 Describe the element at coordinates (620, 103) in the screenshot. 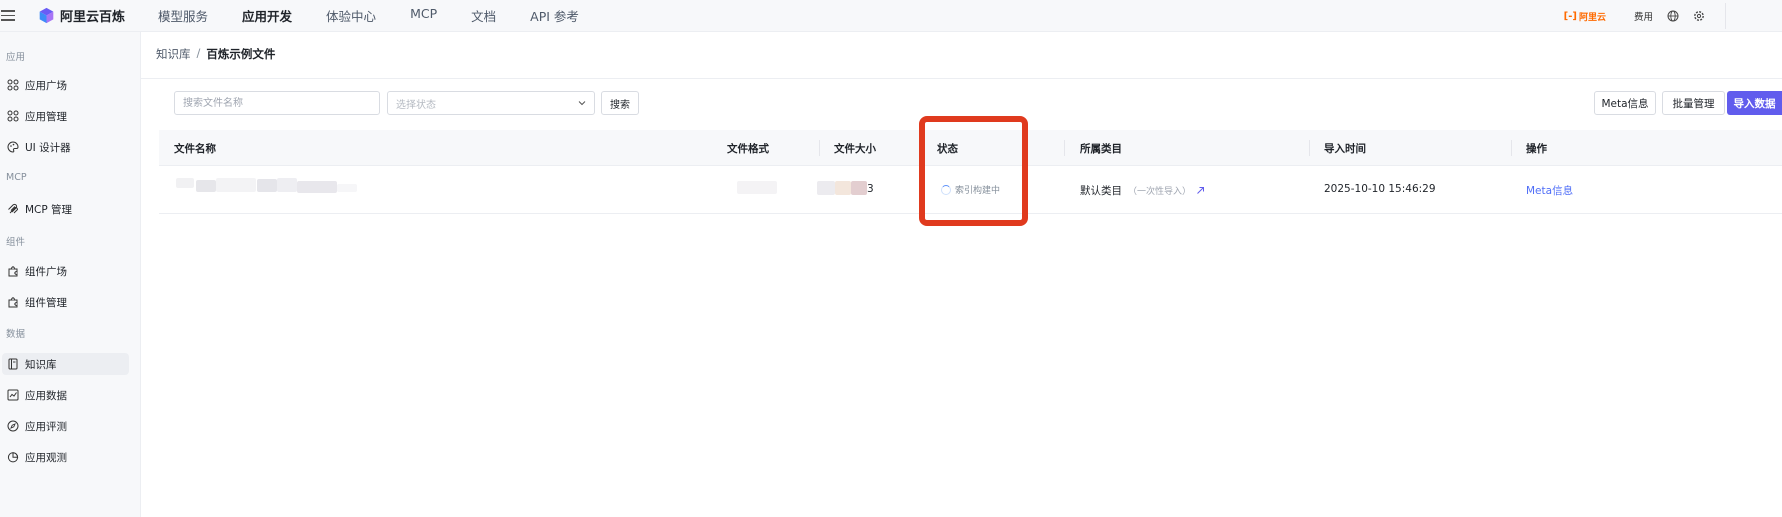

I see `search-button: 搜索` at that location.